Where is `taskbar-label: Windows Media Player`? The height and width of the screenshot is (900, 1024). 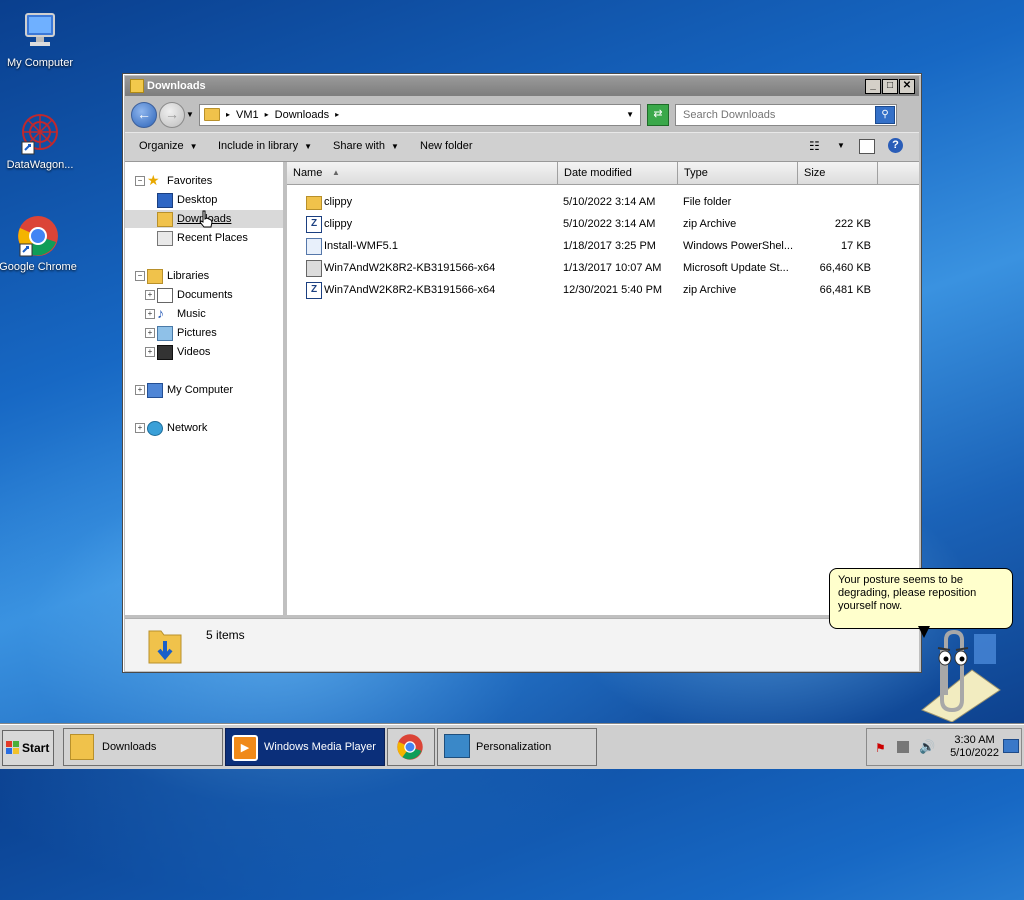 taskbar-label: Windows Media Player is located at coordinates (320, 747).